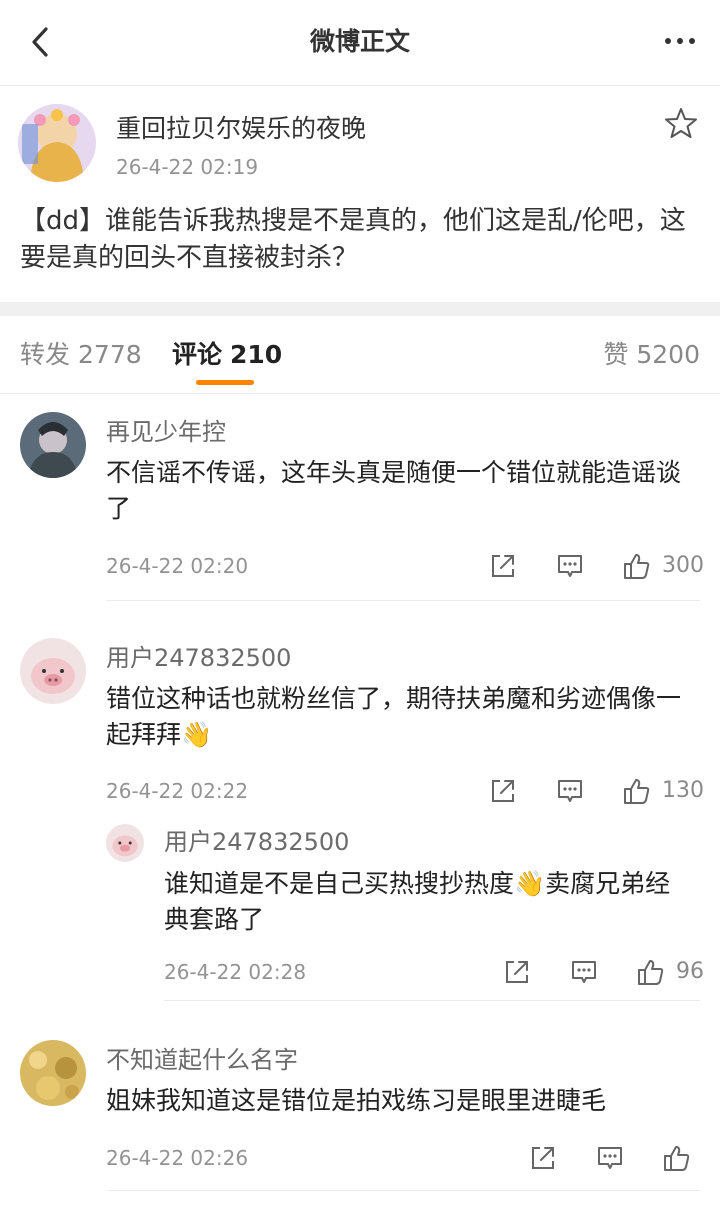  Describe the element at coordinates (225, 382) in the screenshot. I see `active-tab-indicator` at that location.